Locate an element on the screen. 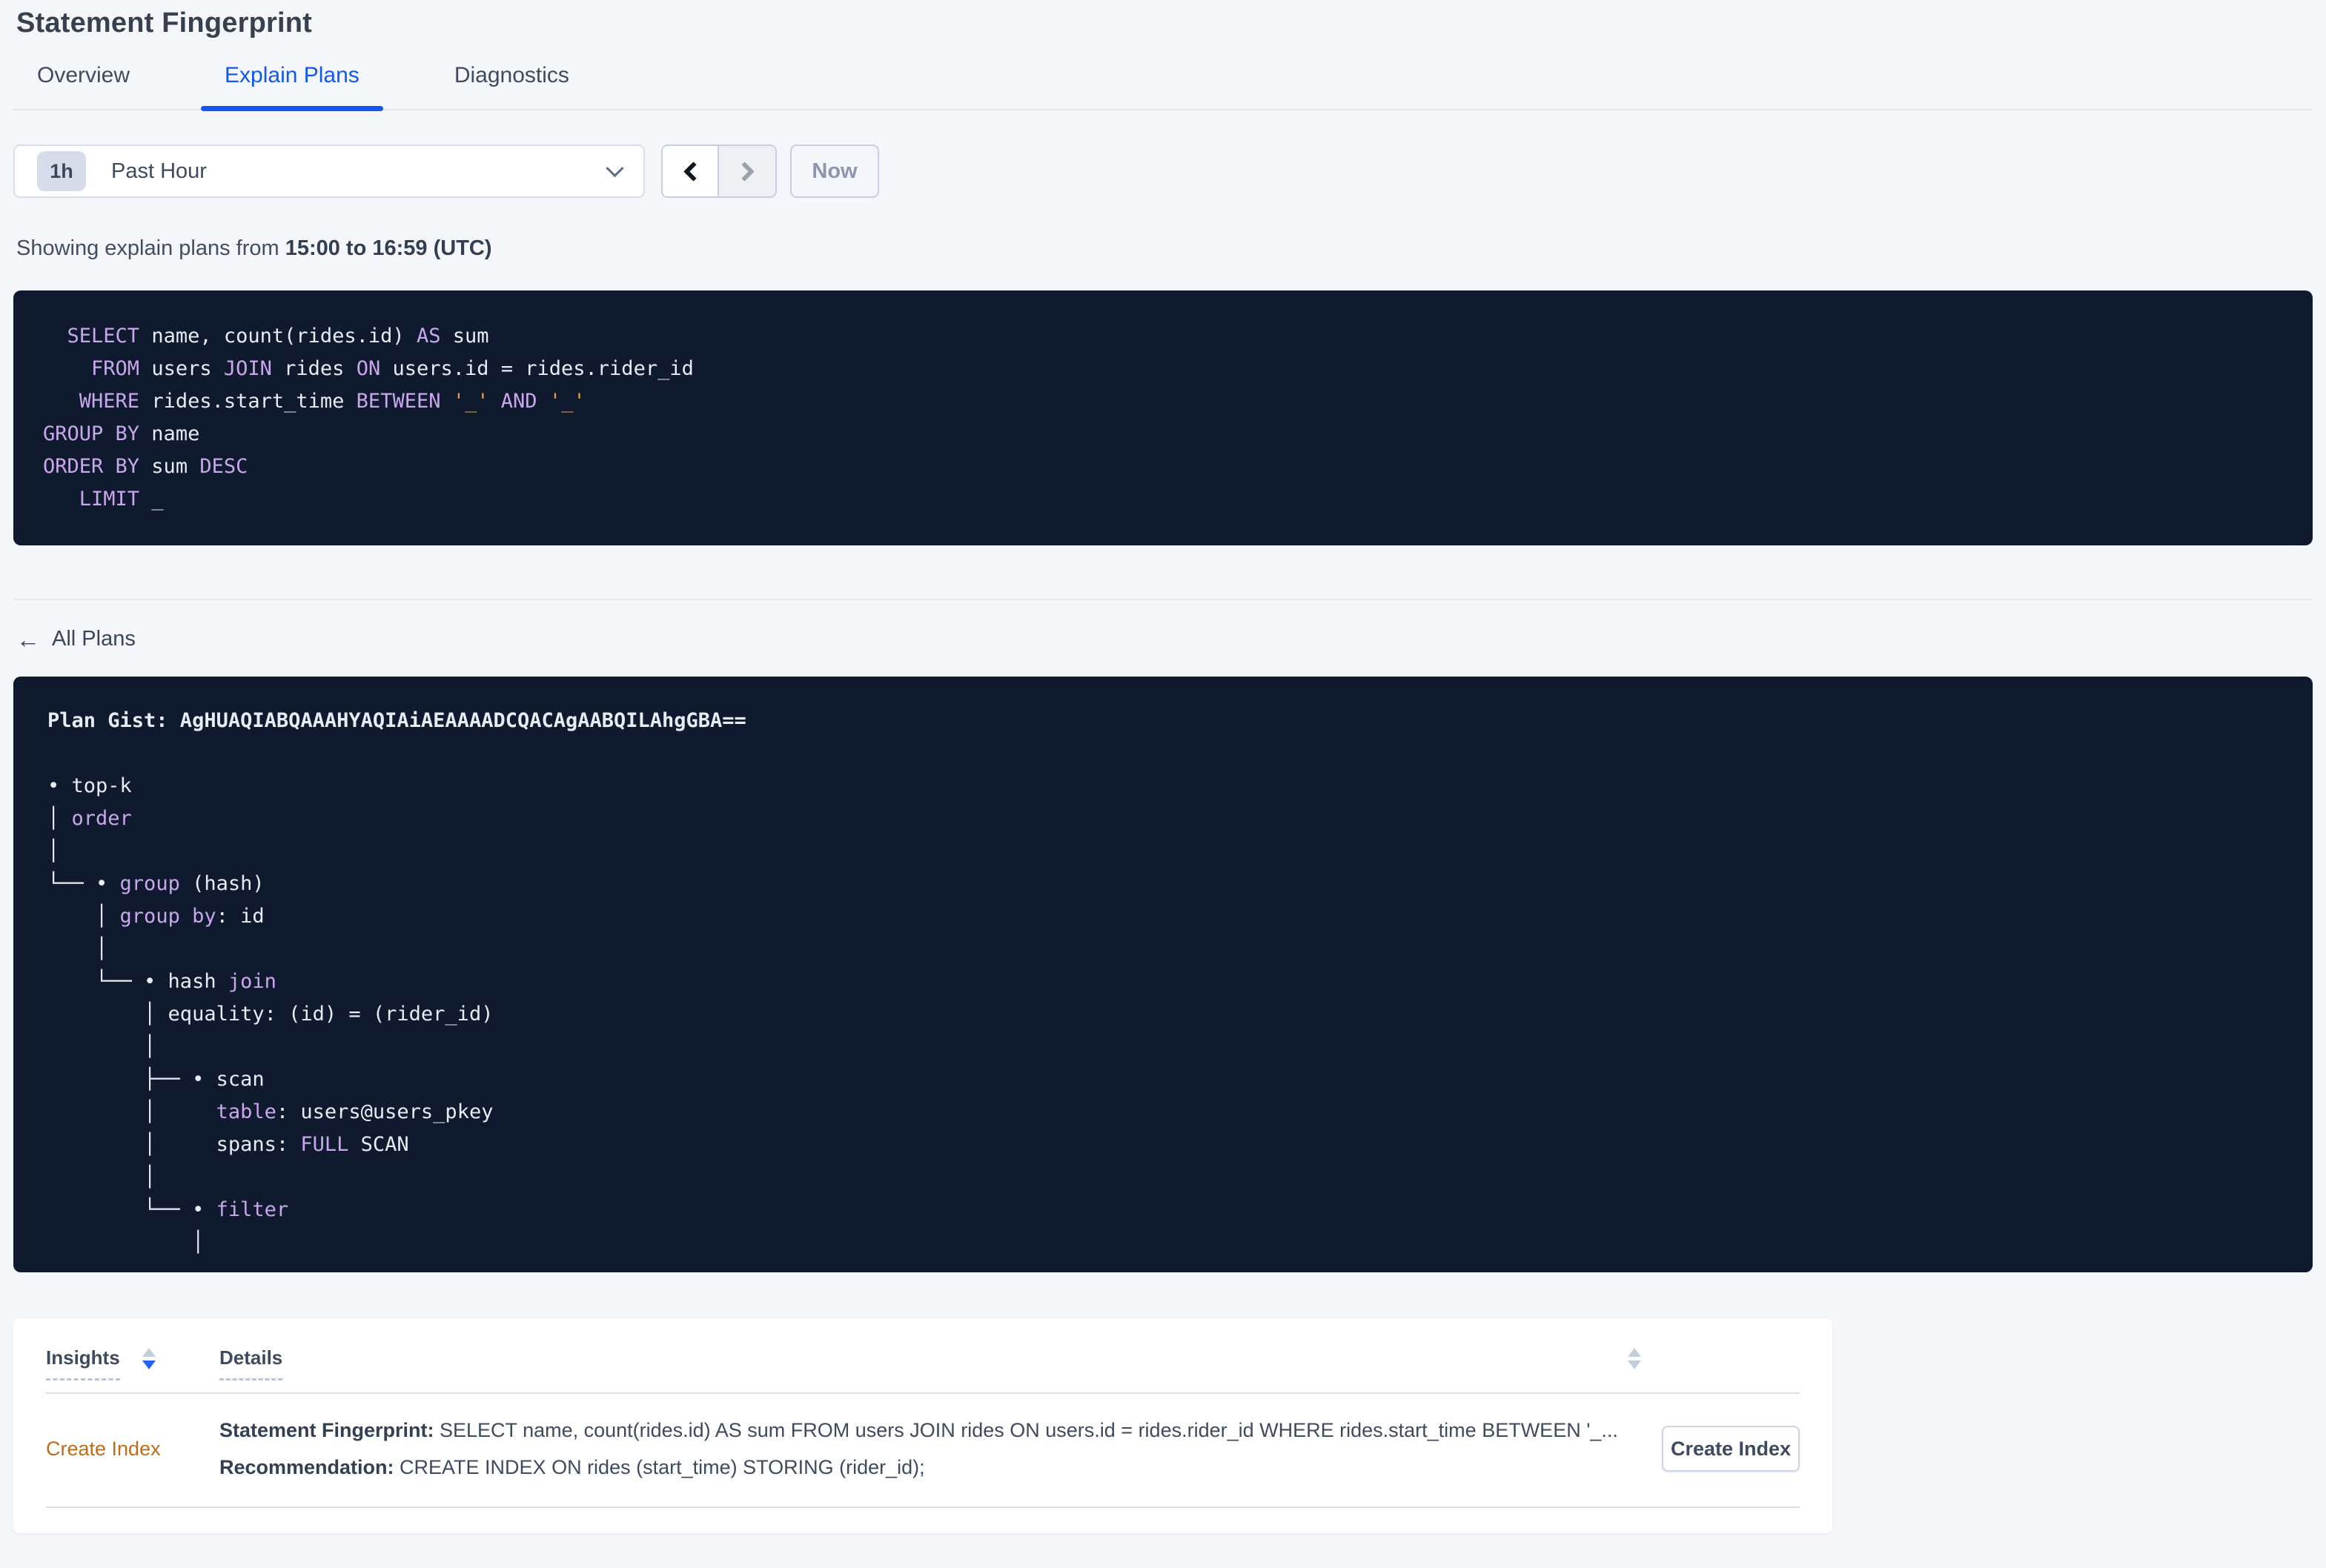 This screenshot has height=1568, width=2326. statement-fingerprint-label: Statement Fingerprint: is located at coordinates (326, 1430).